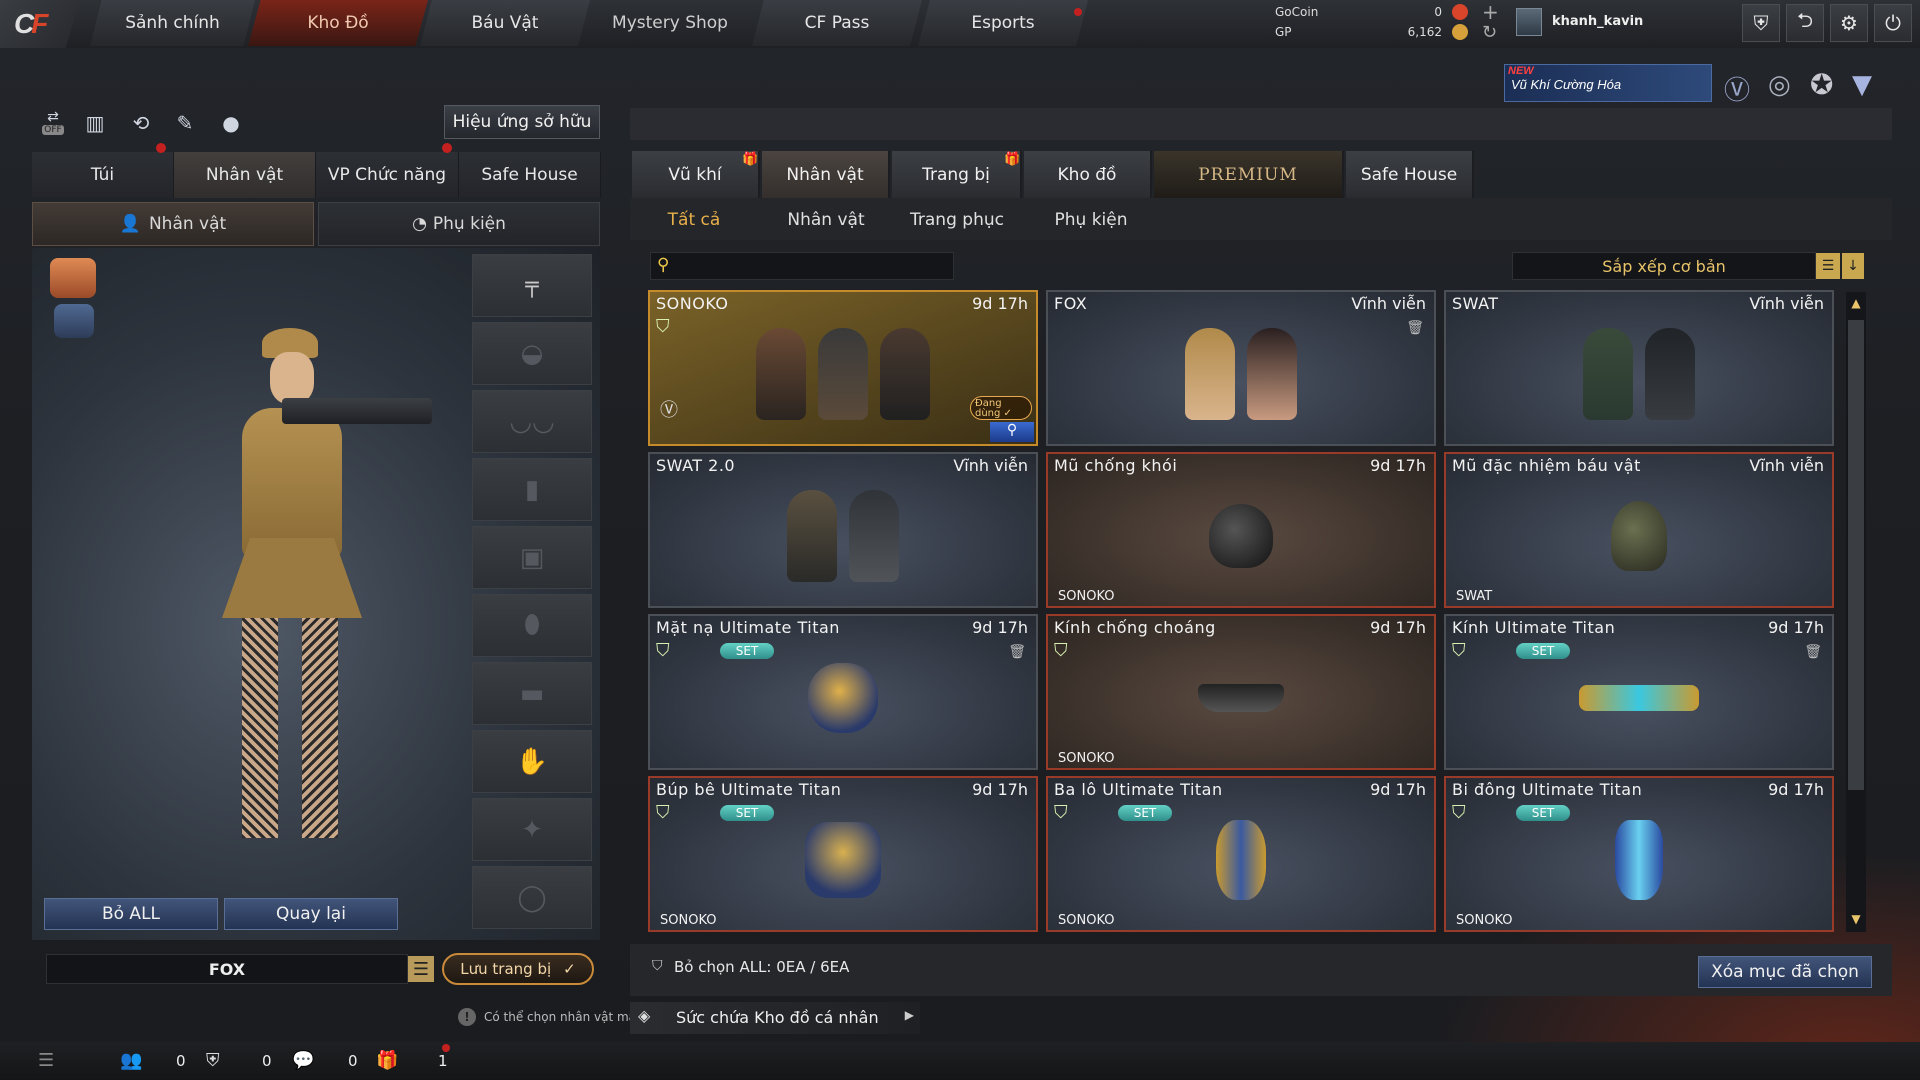 The width and height of the screenshot is (1920, 1080). Describe the element at coordinates (421, 969) in the screenshot. I see `menu-icon: ☰` at that location.